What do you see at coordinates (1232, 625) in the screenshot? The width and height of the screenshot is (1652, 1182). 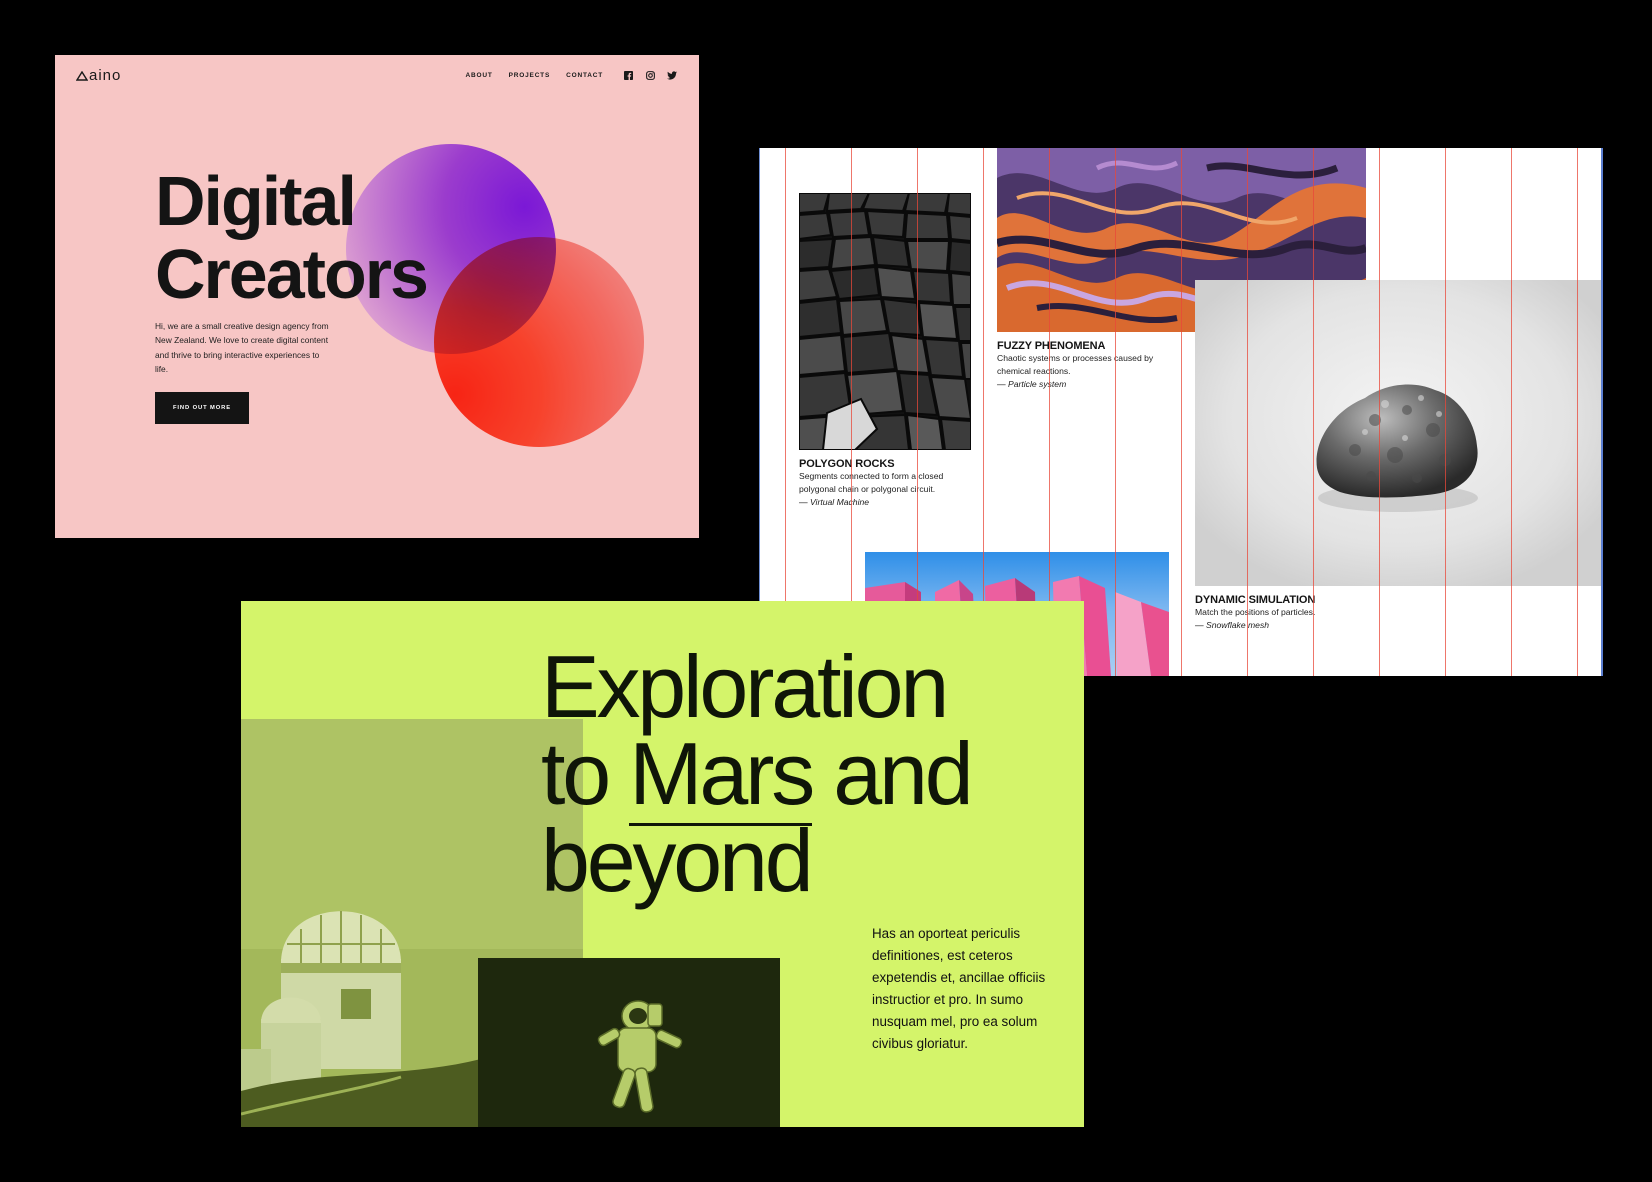 I see `caption-credit: — Snowflake mesh` at bounding box center [1232, 625].